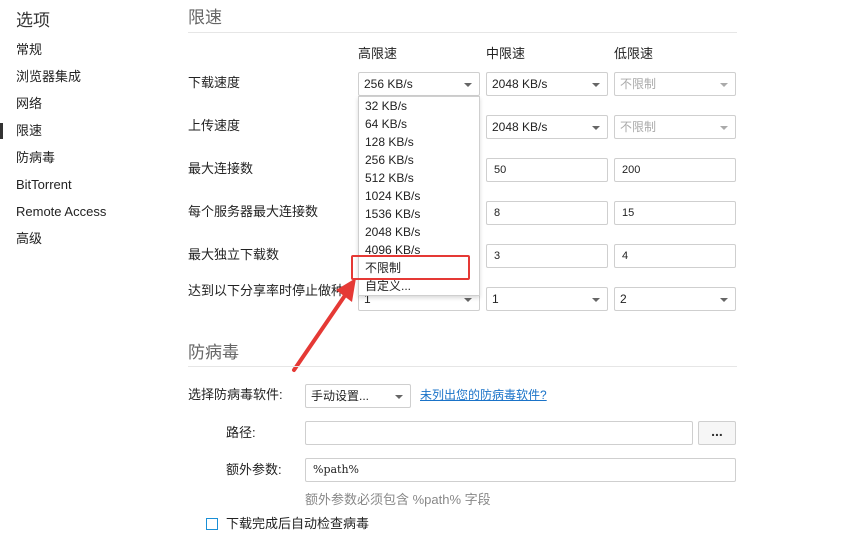 The height and width of the screenshot is (539, 841). Describe the element at coordinates (389, 142) in the screenshot. I see `dropdown-option: 128 KB/s` at that location.